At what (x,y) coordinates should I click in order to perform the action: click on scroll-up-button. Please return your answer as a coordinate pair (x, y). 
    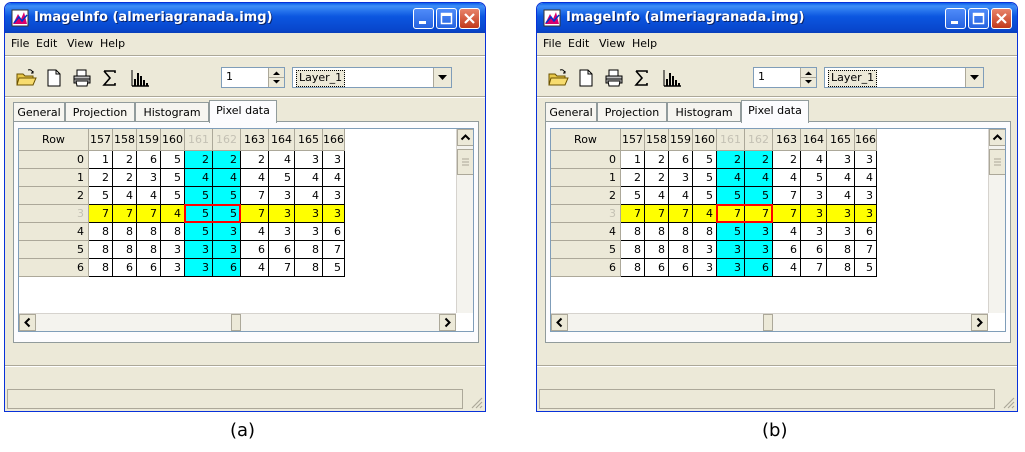
    Looking at the image, I should click on (997, 137).